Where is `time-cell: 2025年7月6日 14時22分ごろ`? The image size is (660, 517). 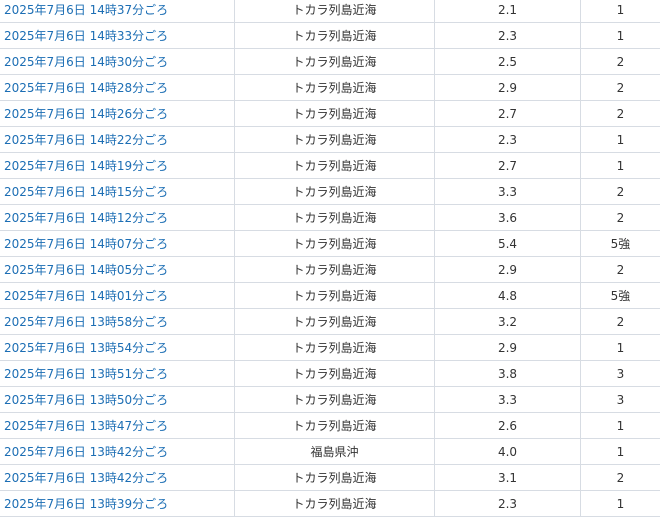
time-cell: 2025年7月6日 14時22分ごろ is located at coordinates (117, 139).